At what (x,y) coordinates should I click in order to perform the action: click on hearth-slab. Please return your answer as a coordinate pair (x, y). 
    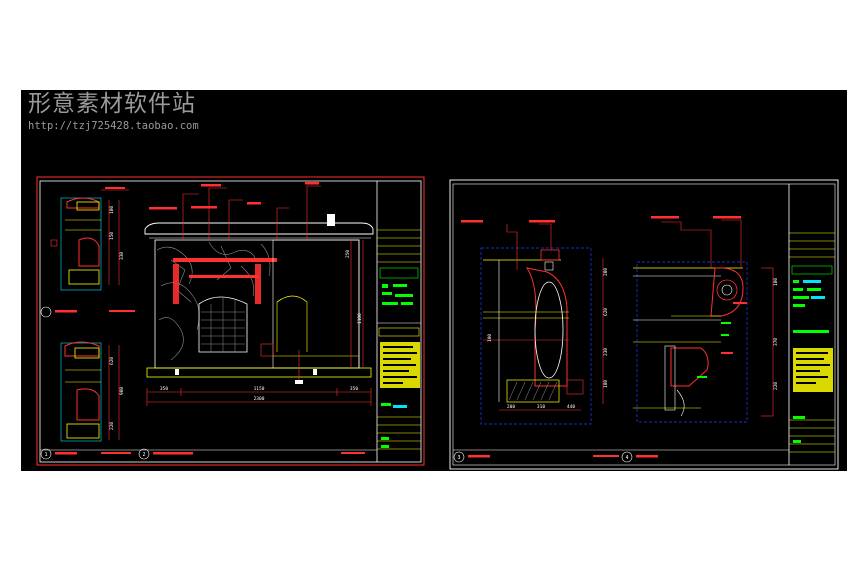
    Looking at the image, I should click on (259, 372).